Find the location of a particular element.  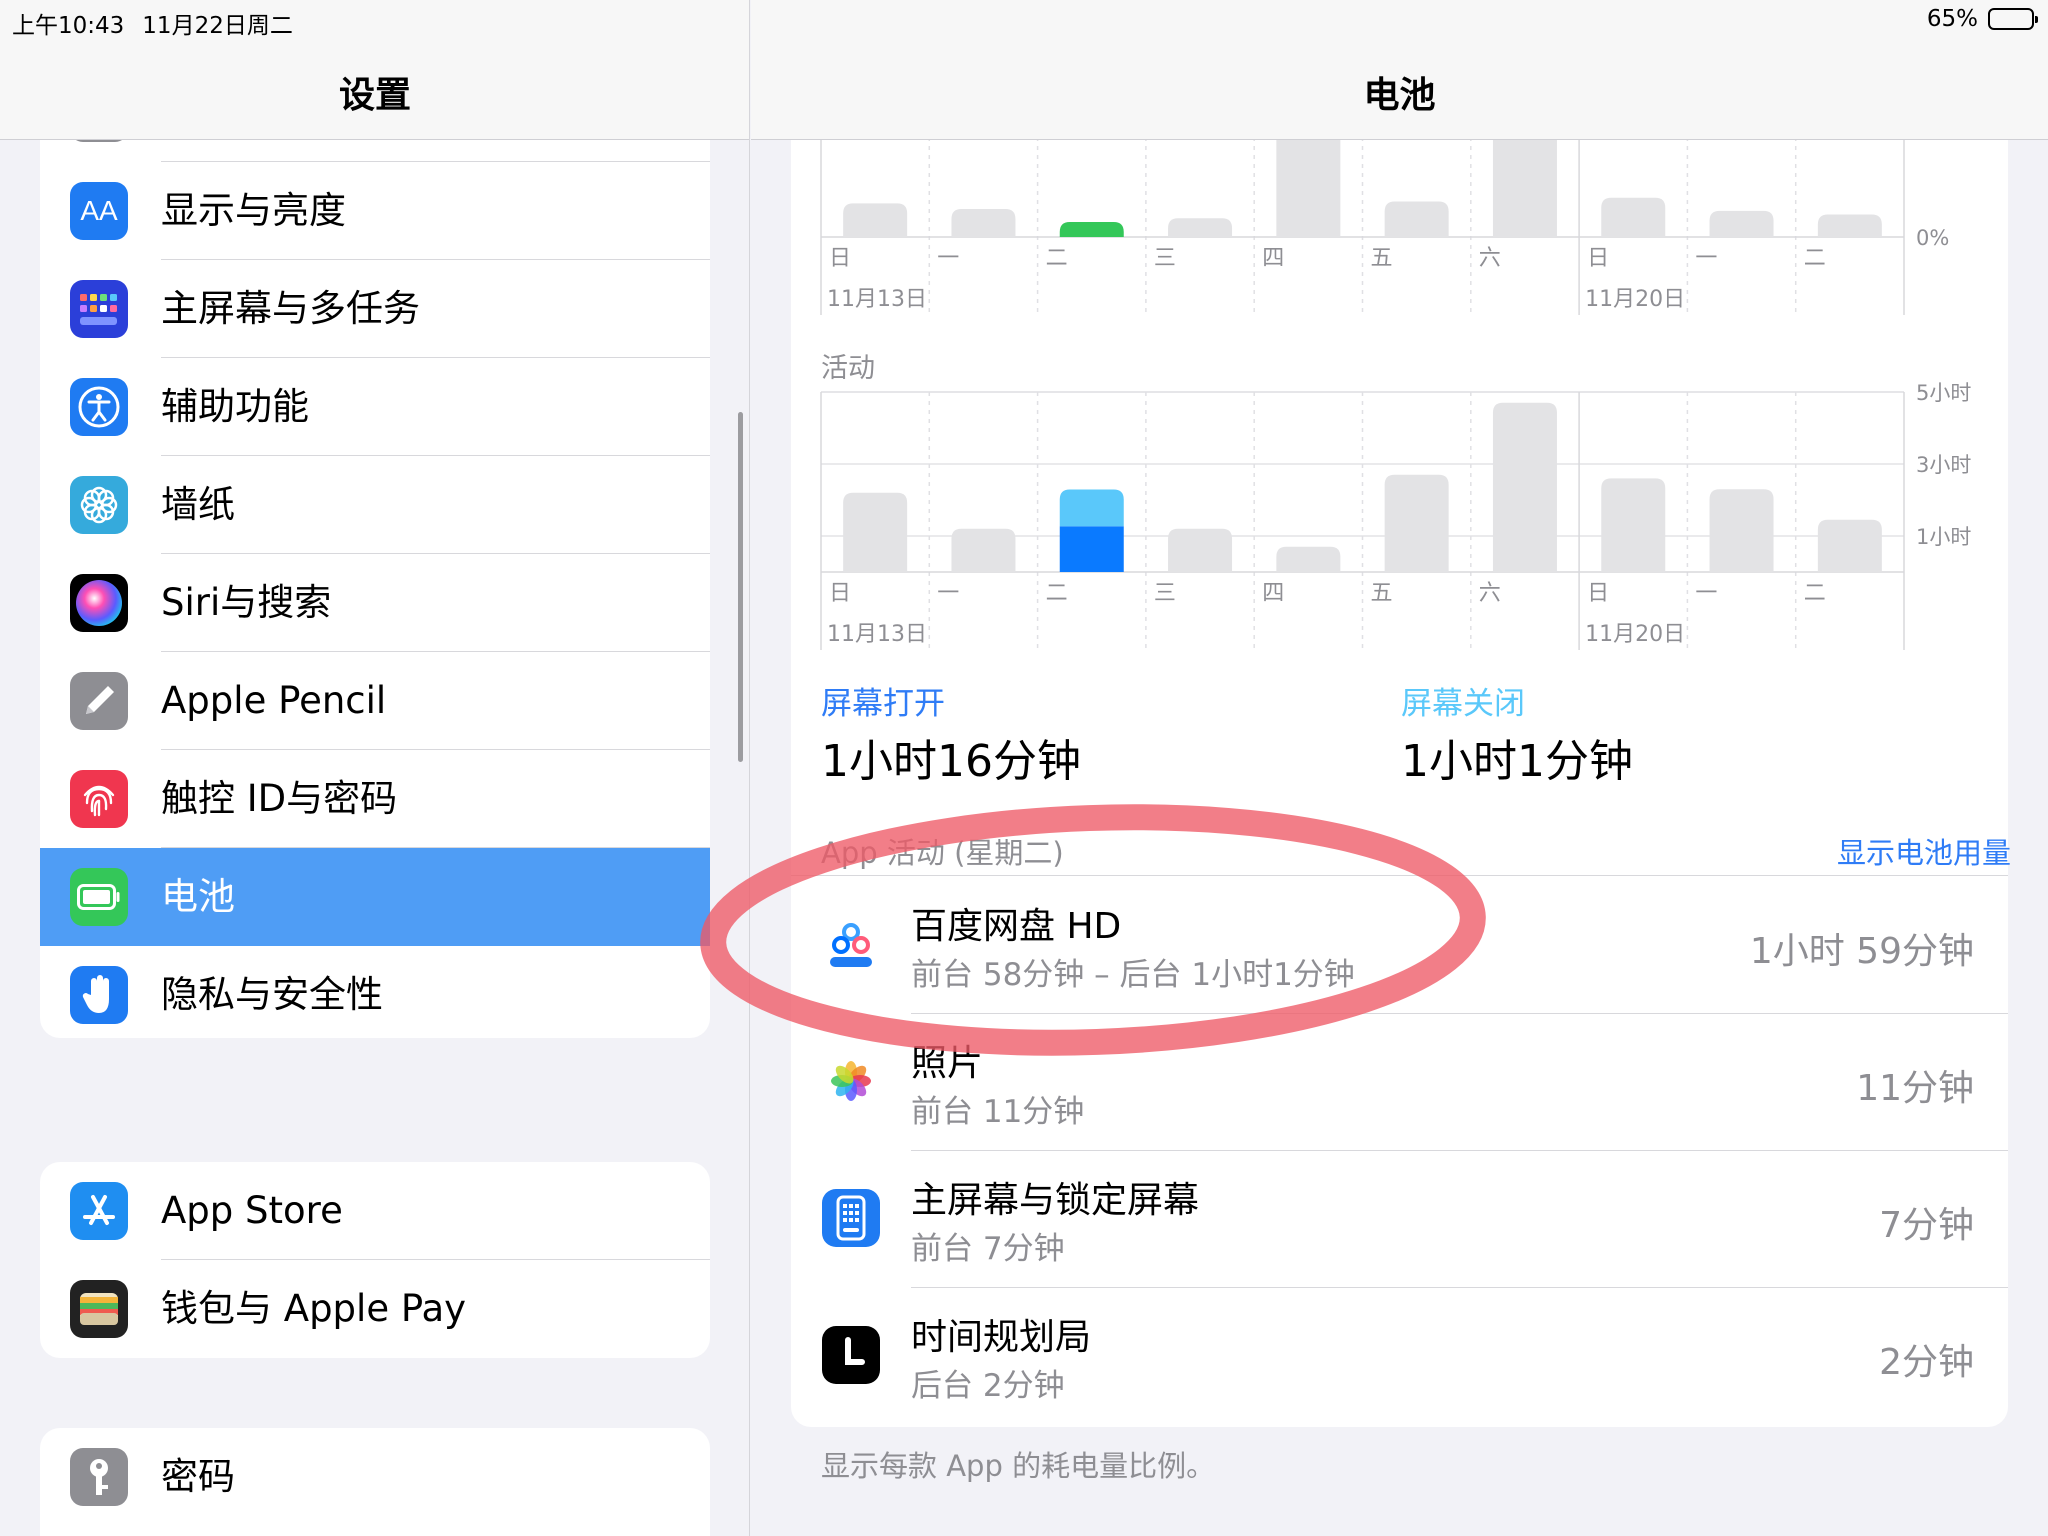

sidebar-item-label: 显示与亮度 is located at coordinates (253, 210).